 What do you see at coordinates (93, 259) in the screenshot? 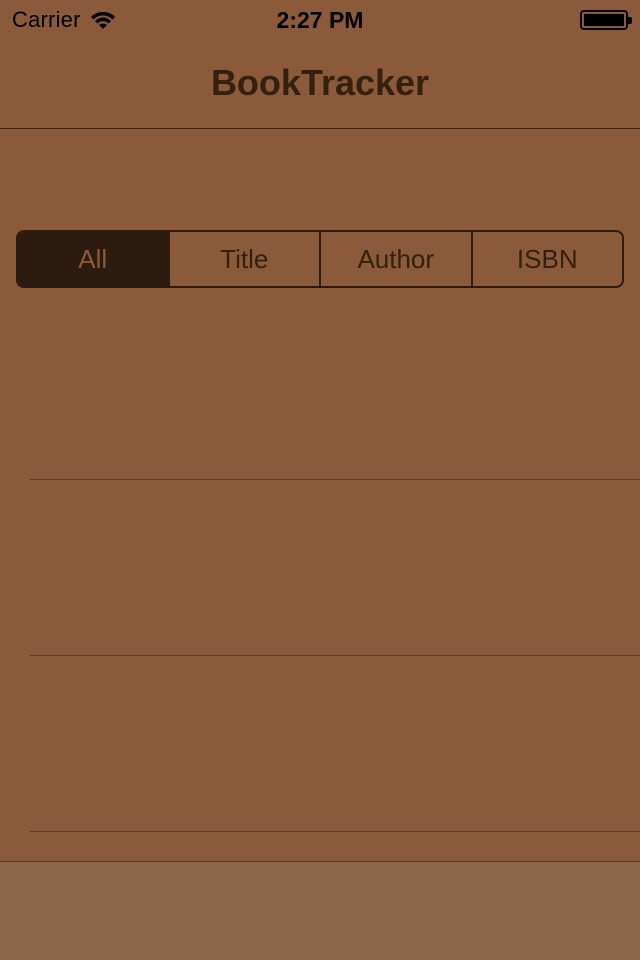
I see `segment-all: All` at bounding box center [93, 259].